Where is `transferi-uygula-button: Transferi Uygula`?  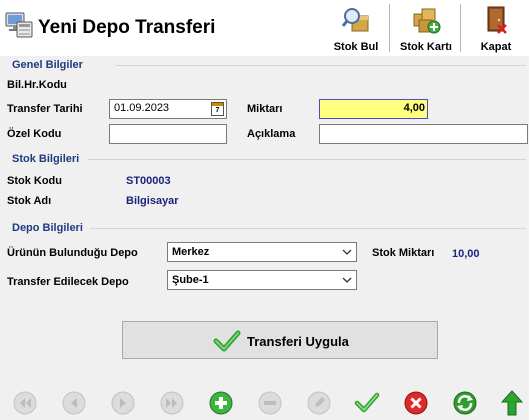
transferi-uygula-button: Transferi Uygula is located at coordinates (280, 340).